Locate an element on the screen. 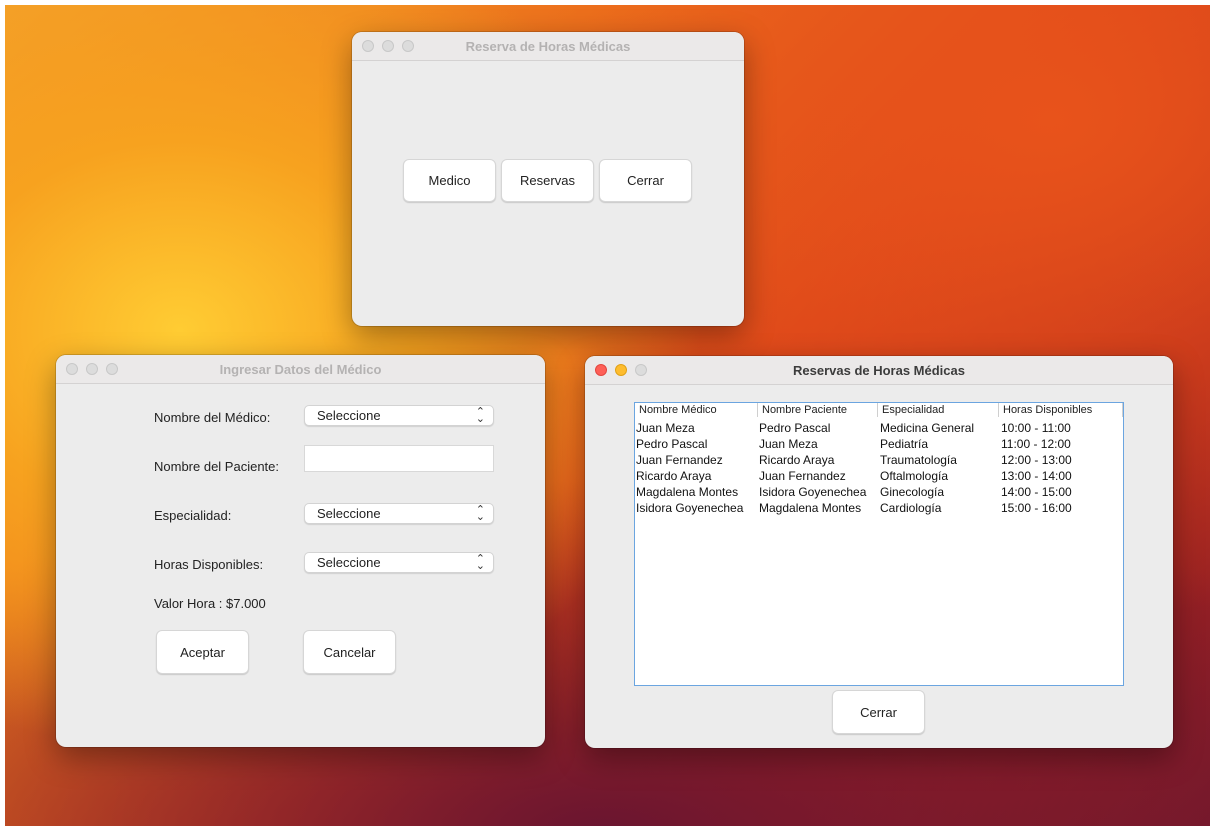 The width and height of the screenshot is (1215, 831). table-cell: 10:00 - 11:00 is located at coordinates (1036, 428).